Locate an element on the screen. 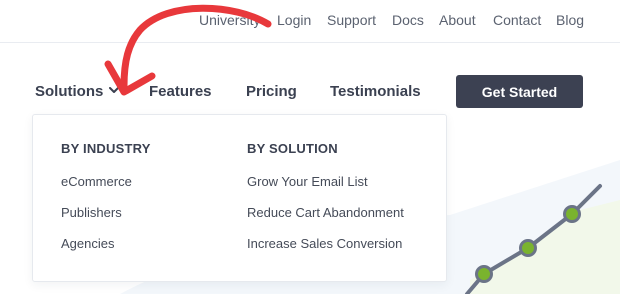 This screenshot has height=294, width=620. nav-solutions-menu: Solutions is located at coordinates (77, 91).